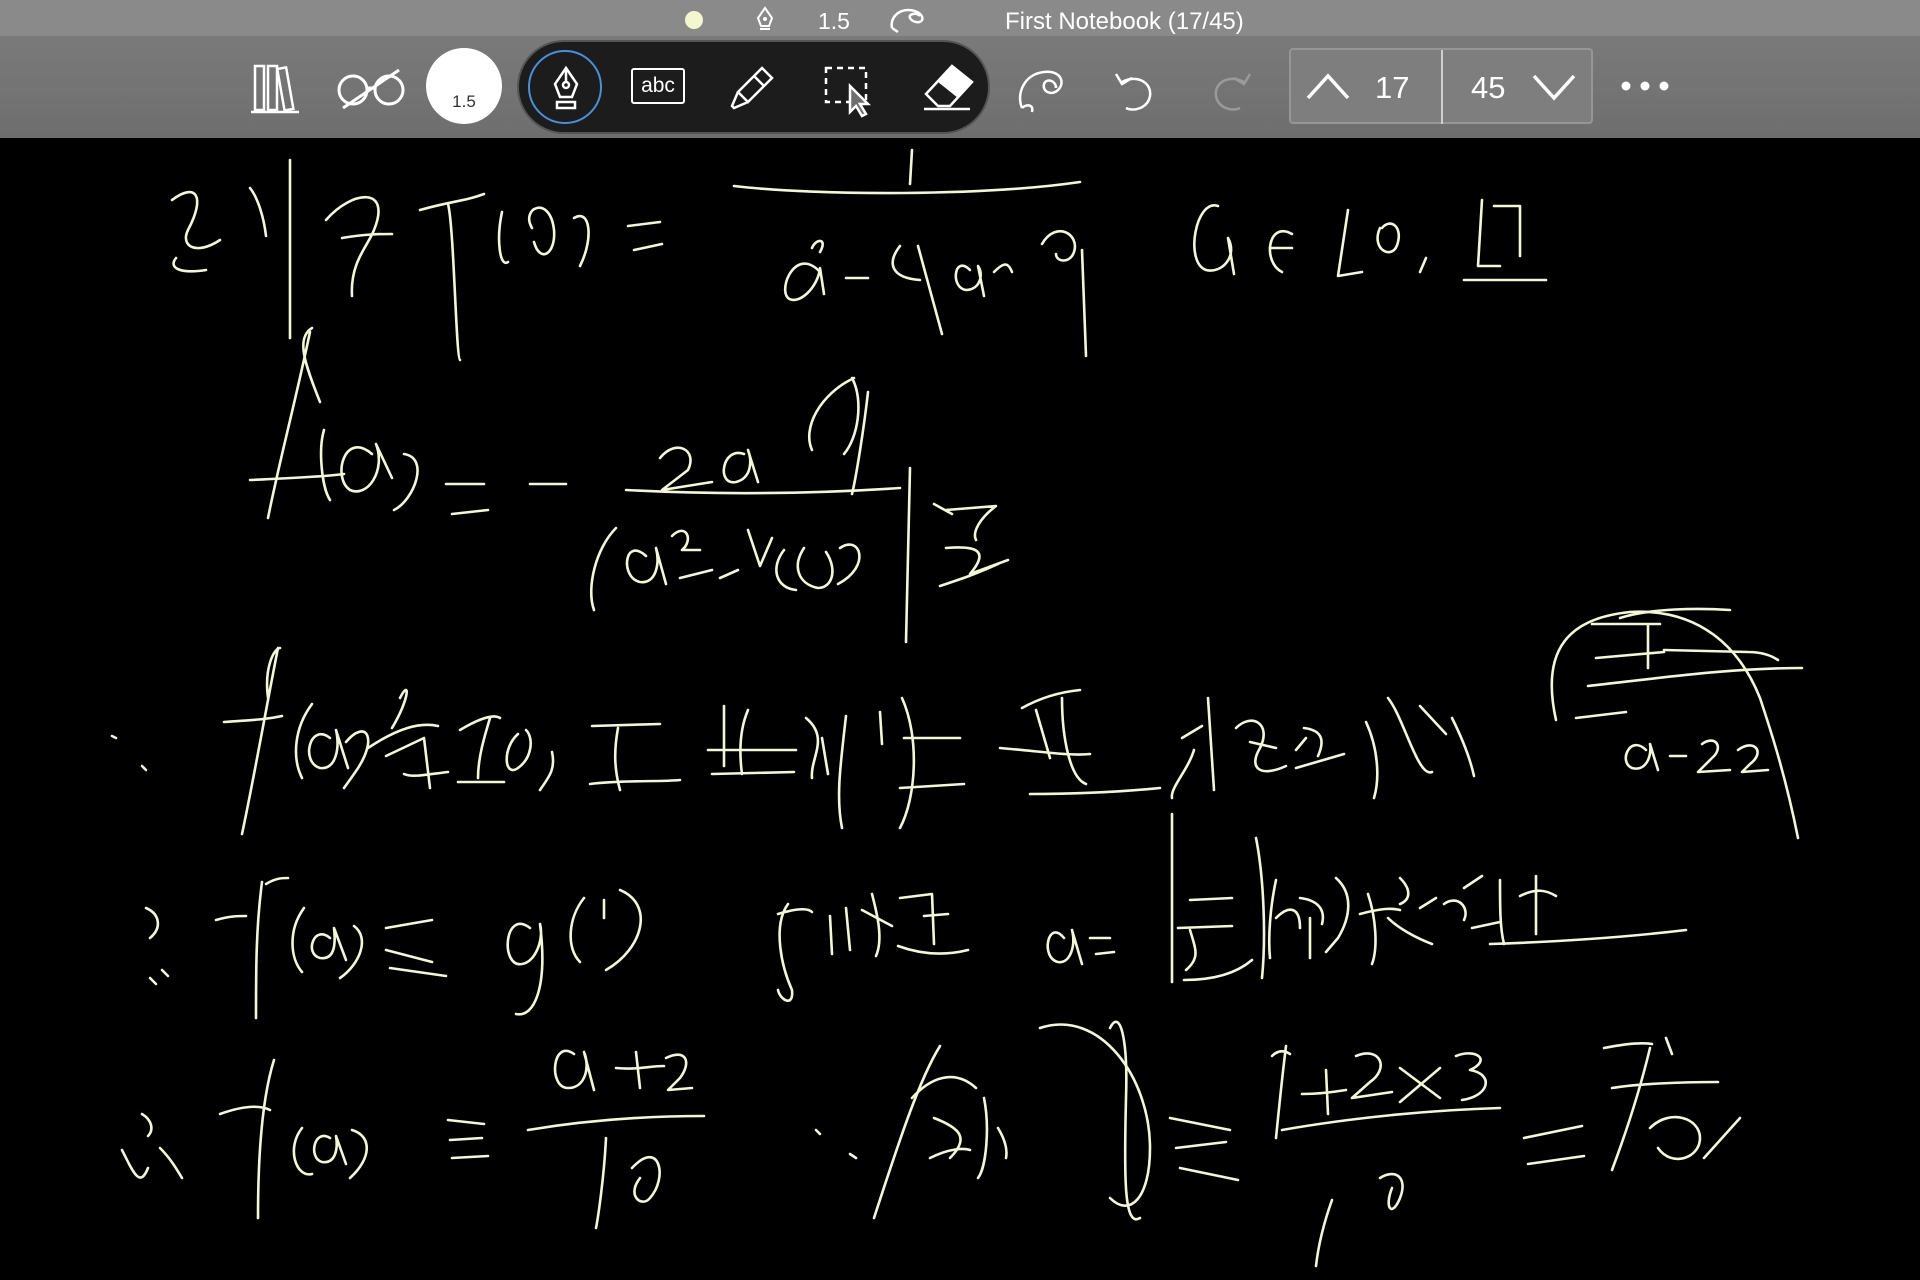 Image resolution: width=1920 pixels, height=1280 pixels. I want to click on pen-width-button: 1.5, so click(464, 86).